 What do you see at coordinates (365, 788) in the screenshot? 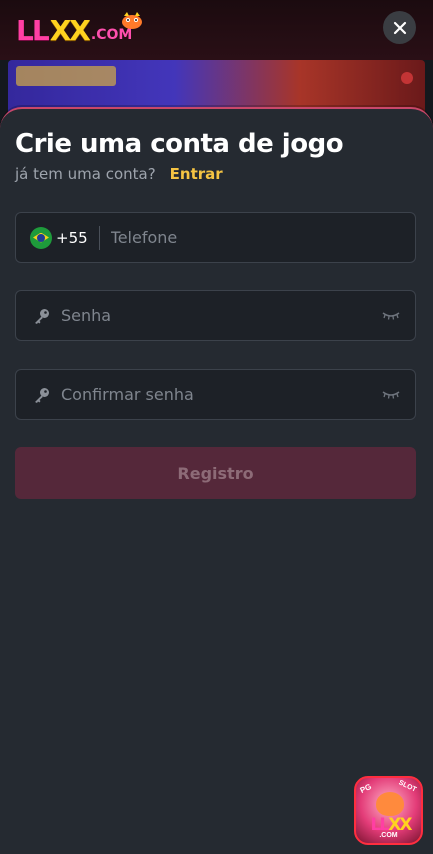
I see `badge-tag-left: PG` at bounding box center [365, 788].